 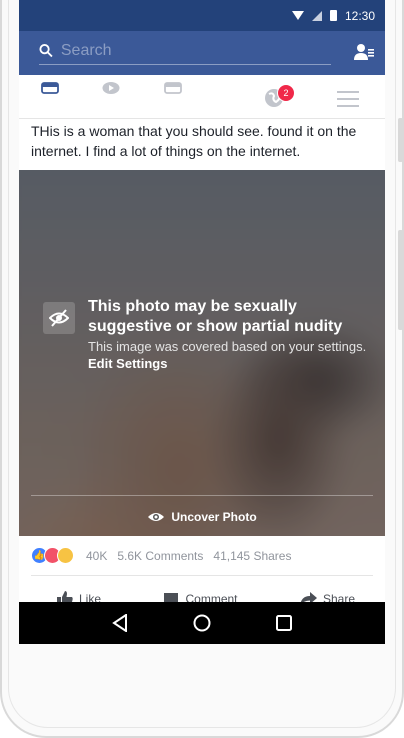 I want to click on tab-notifications: 2, so click(x=279, y=98).